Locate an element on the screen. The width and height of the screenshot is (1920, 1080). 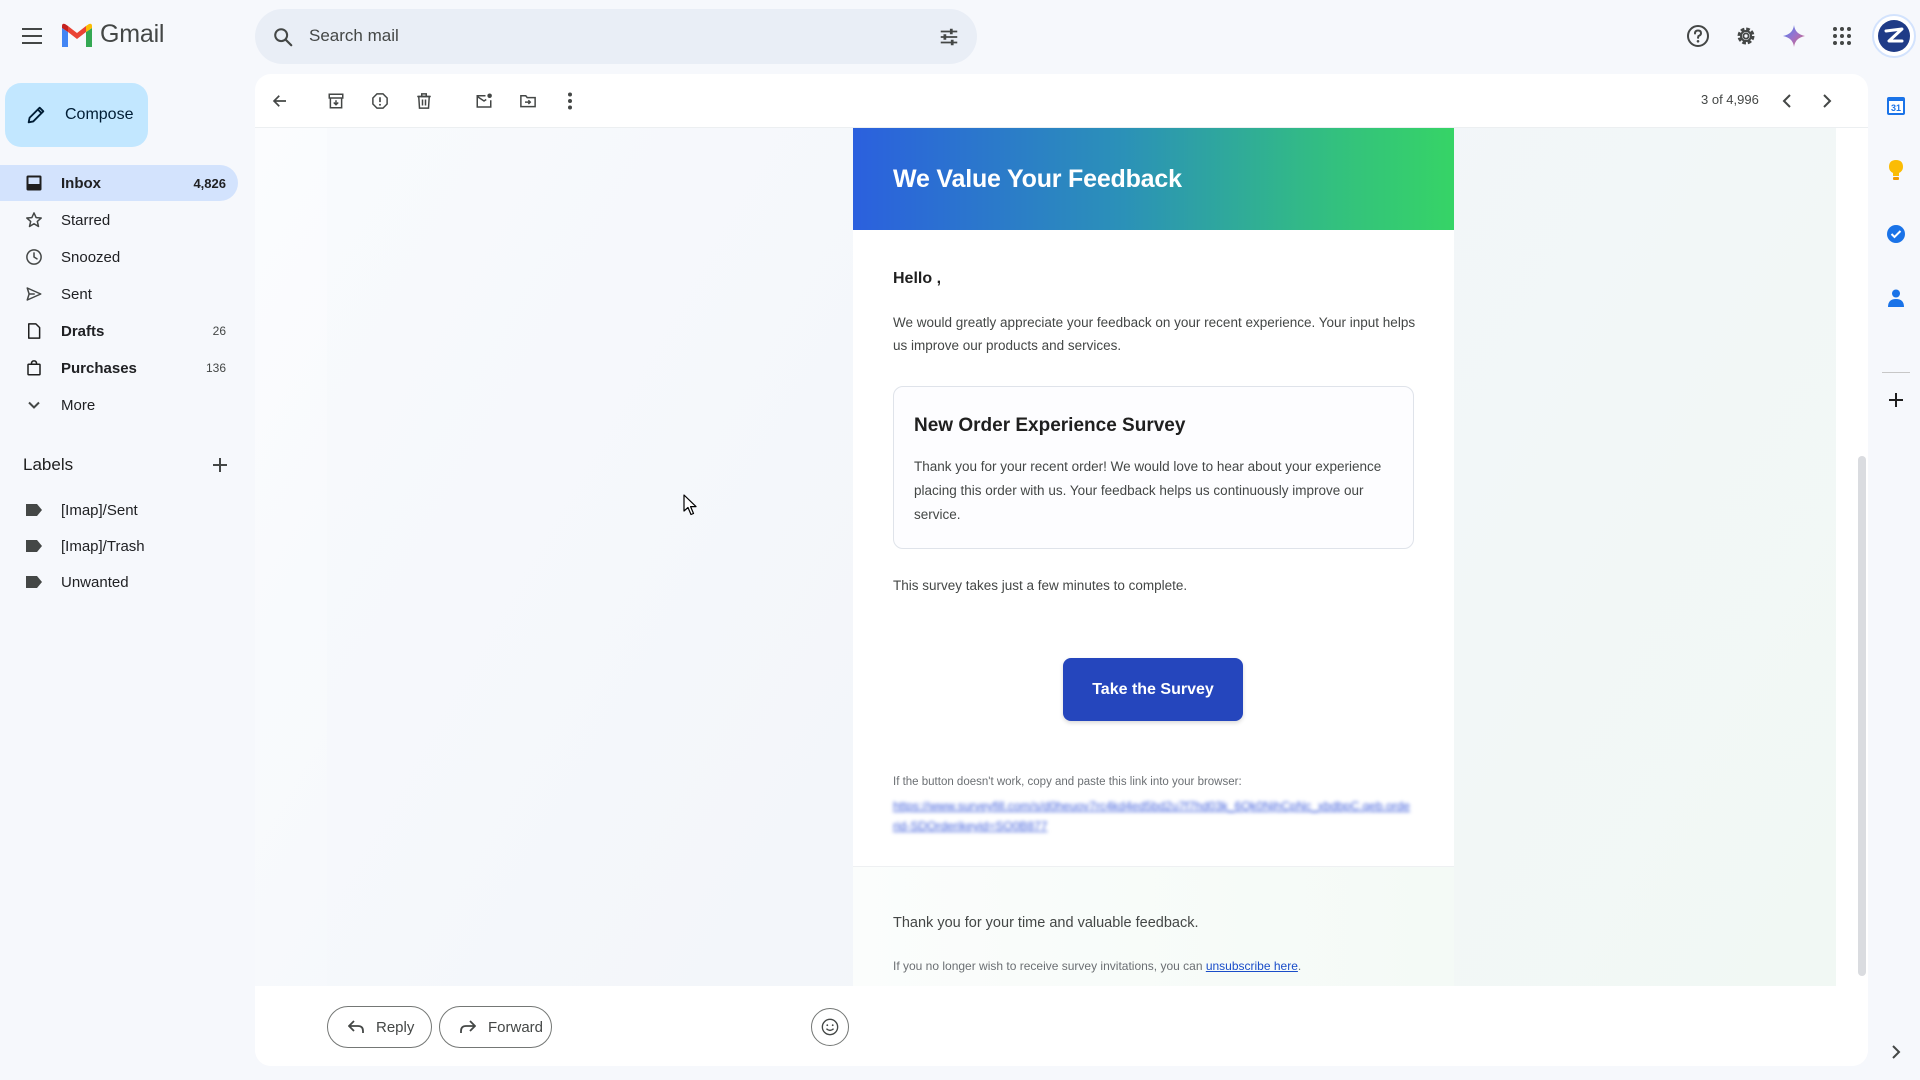
sidebar-item-purchases: Purchases 136 is located at coordinates (119, 368).